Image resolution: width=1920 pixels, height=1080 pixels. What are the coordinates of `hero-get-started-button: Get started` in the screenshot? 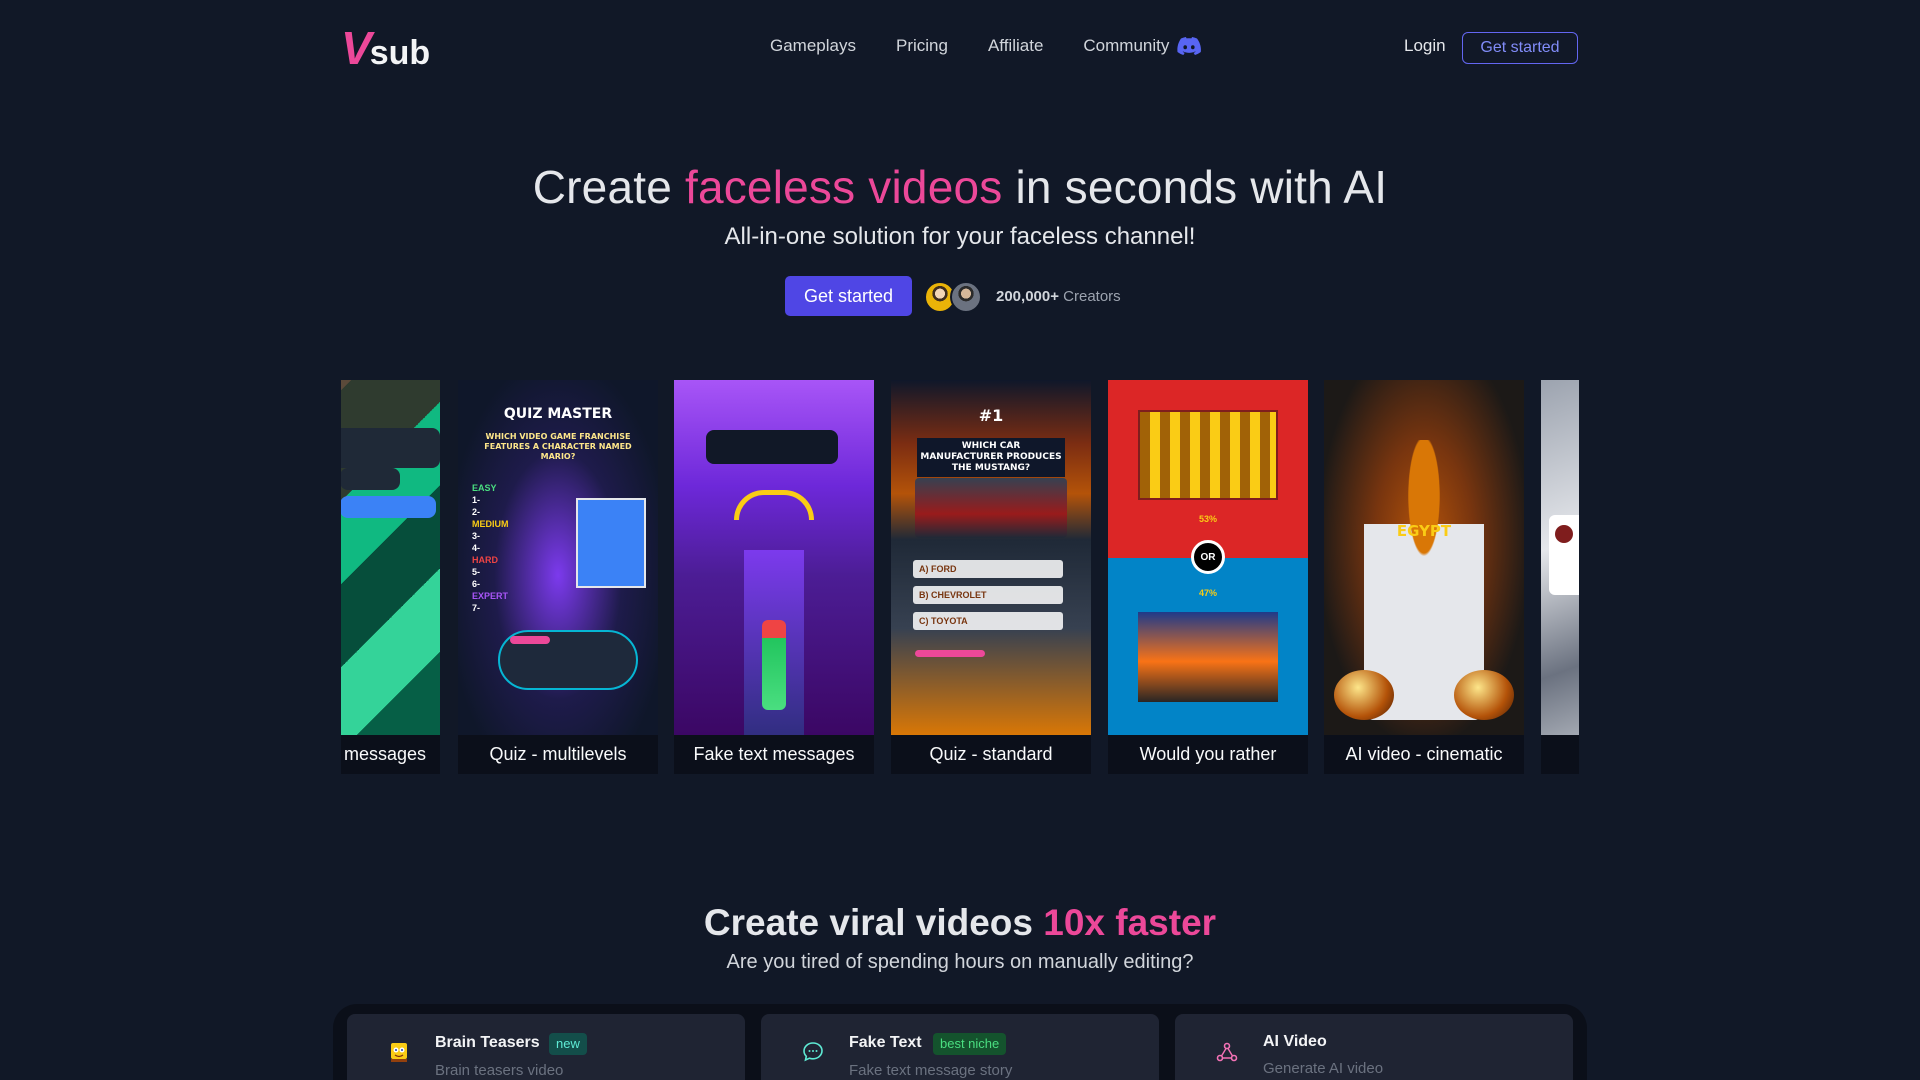 It's located at (848, 296).